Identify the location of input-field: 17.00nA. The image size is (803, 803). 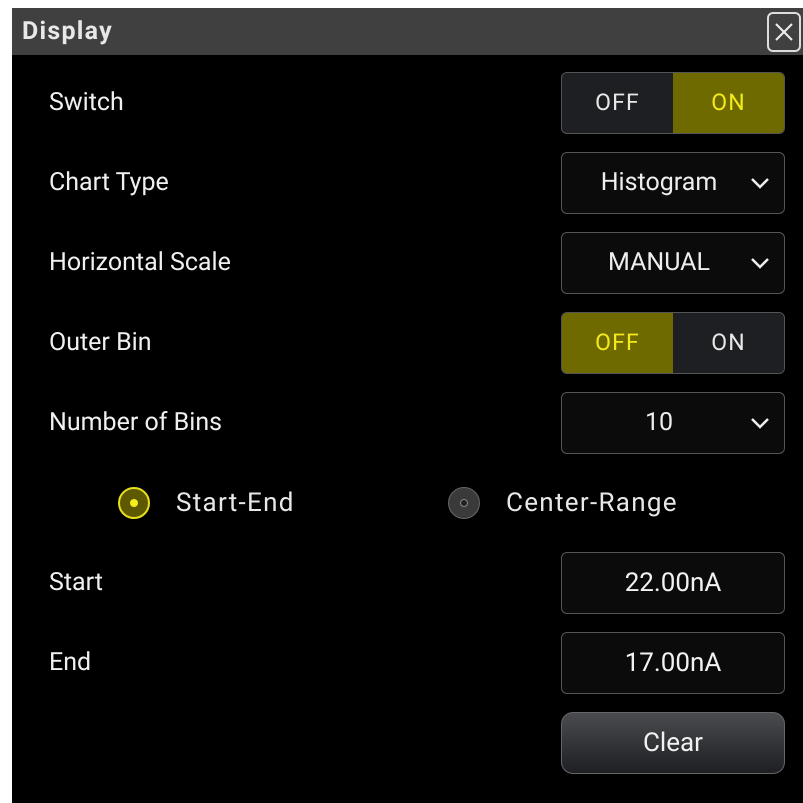
(673, 663).